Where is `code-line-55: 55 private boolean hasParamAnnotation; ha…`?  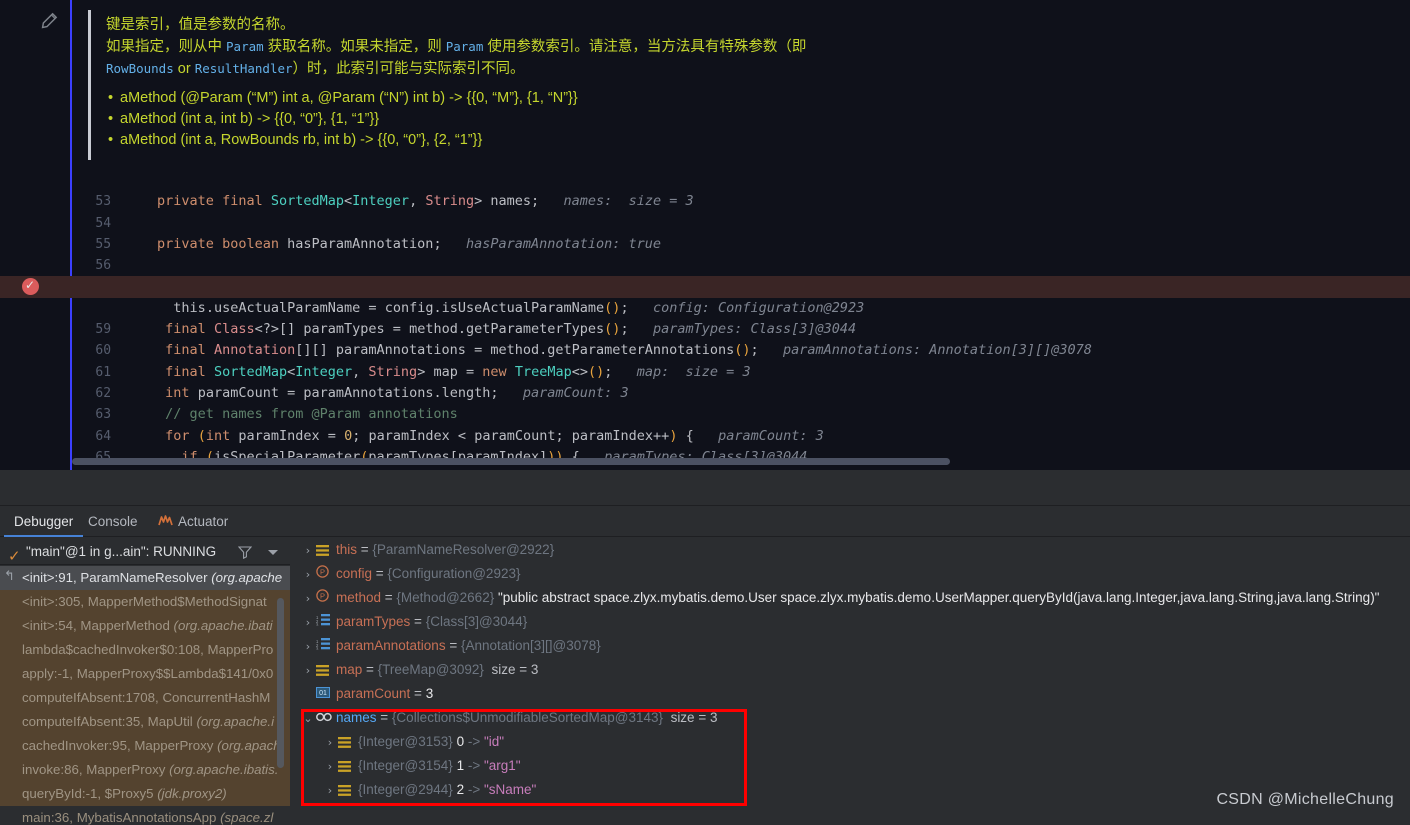 code-line-55: 55 private boolean hasParamAnnotation; ha… is located at coordinates (705, 232).